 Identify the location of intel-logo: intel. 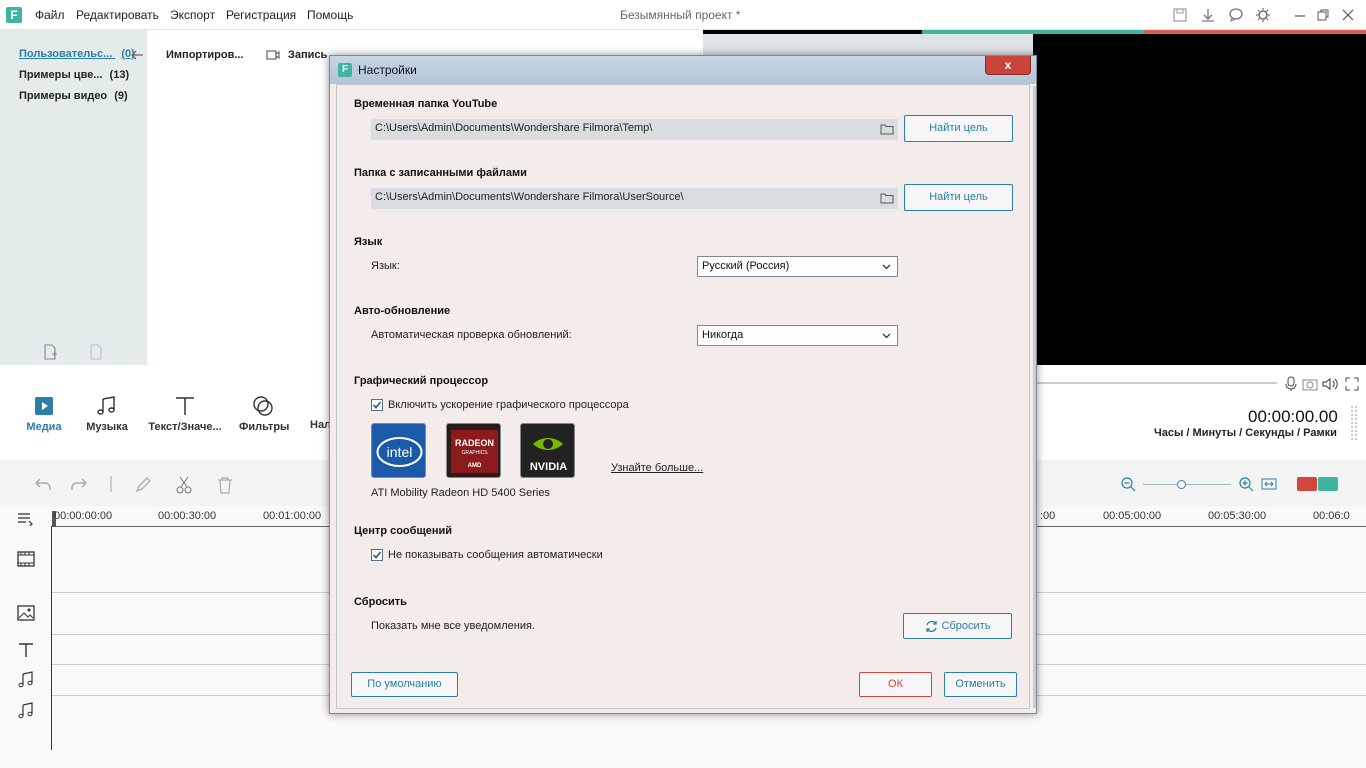
(398, 450).